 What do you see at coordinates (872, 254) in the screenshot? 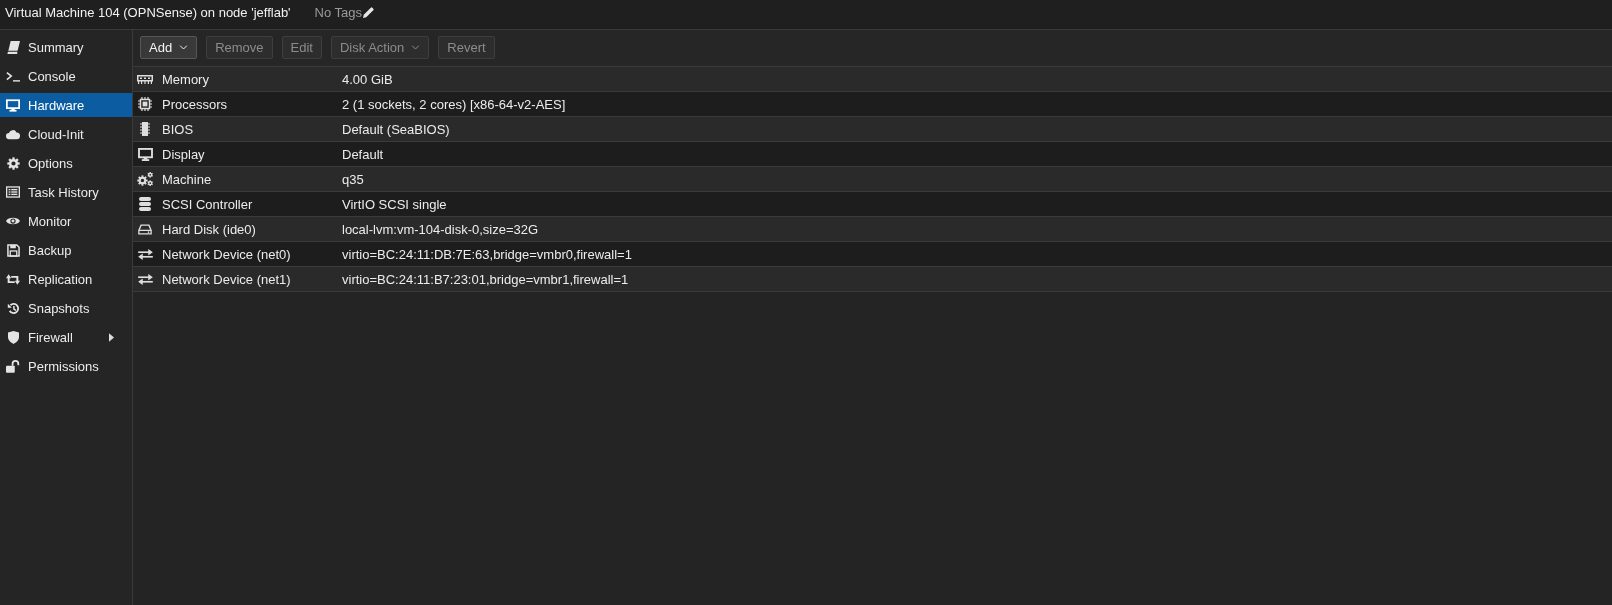
I see `table-row: Network Device (net0) virtio=BC:24:11:DB:7E:63,bridge=vmbr0,firewall=1` at bounding box center [872, 254].